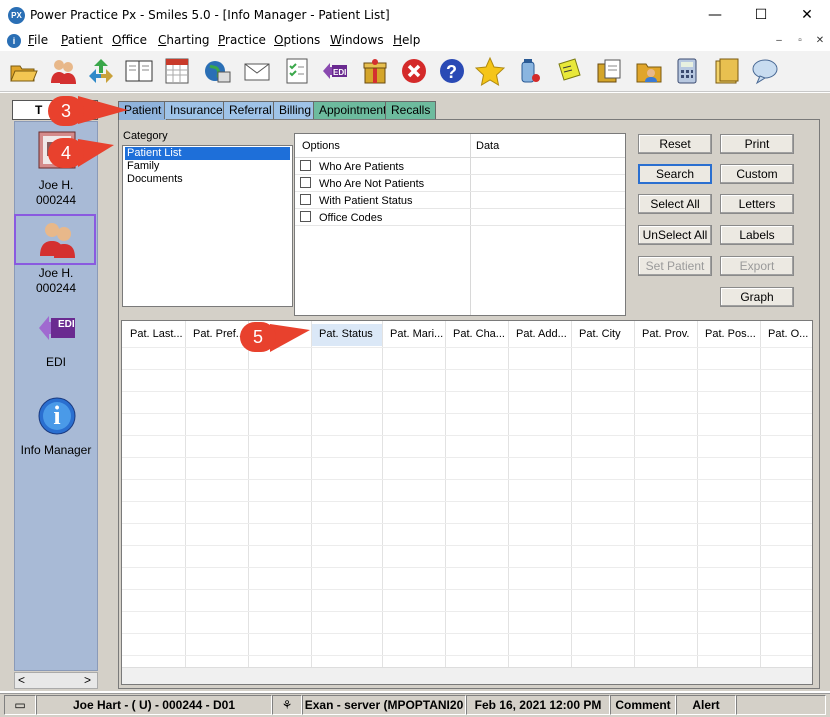 This screenshot has width=830, height=717. I want to click on sidebar-item-info-manager: Info Manager, so click(56, 450).